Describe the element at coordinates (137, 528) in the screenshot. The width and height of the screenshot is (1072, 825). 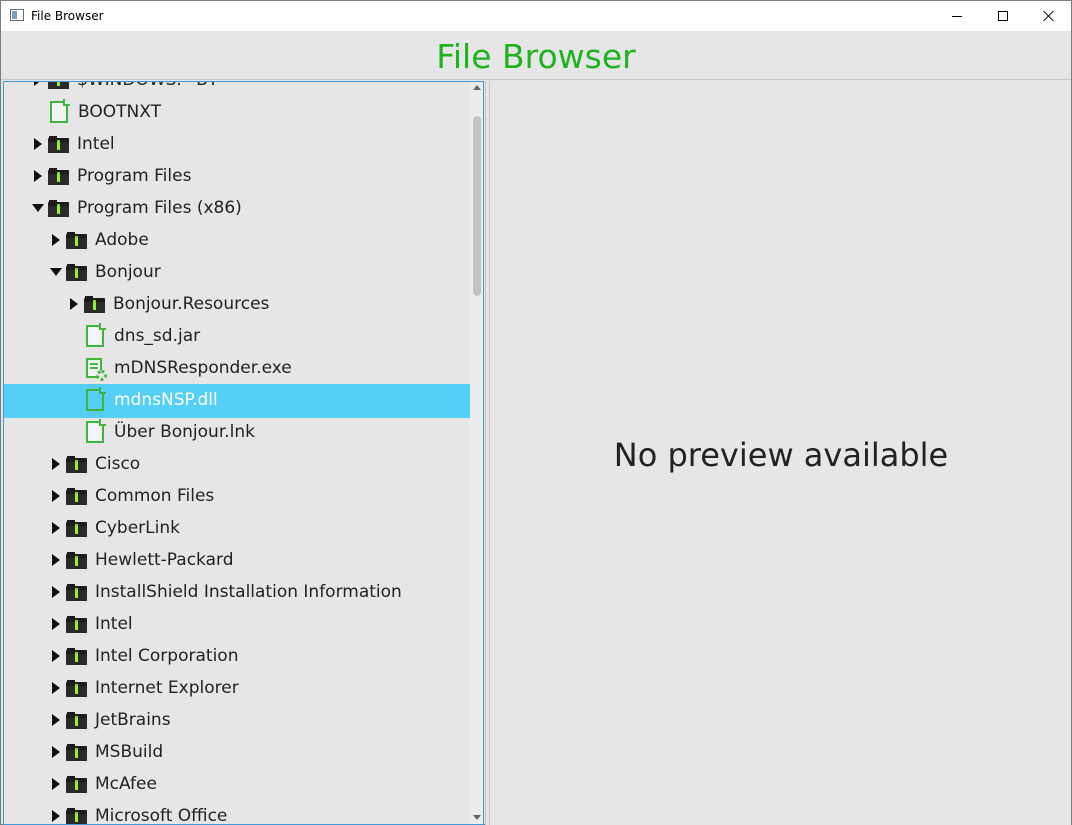
I see `tree-item-label: CyberLink` at that location.